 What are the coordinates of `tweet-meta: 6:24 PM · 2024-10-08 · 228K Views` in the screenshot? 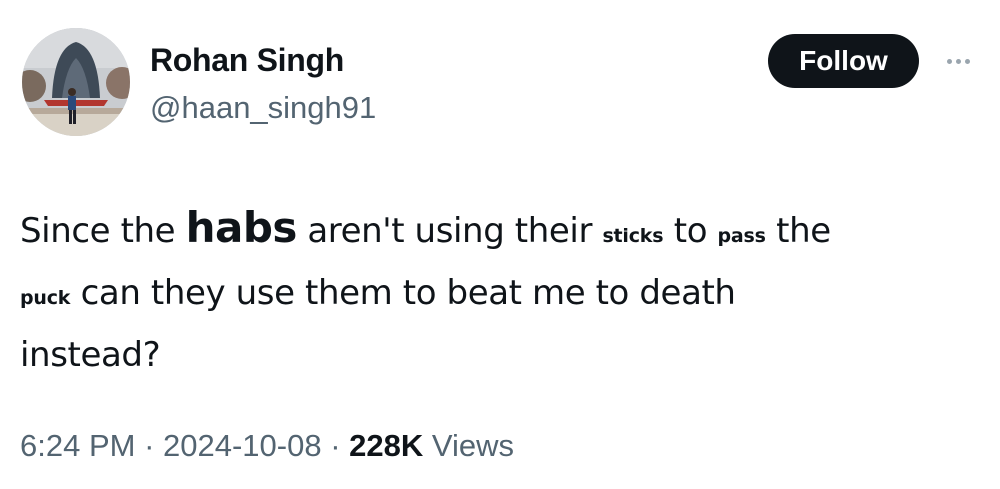 It's located at (267, 446).